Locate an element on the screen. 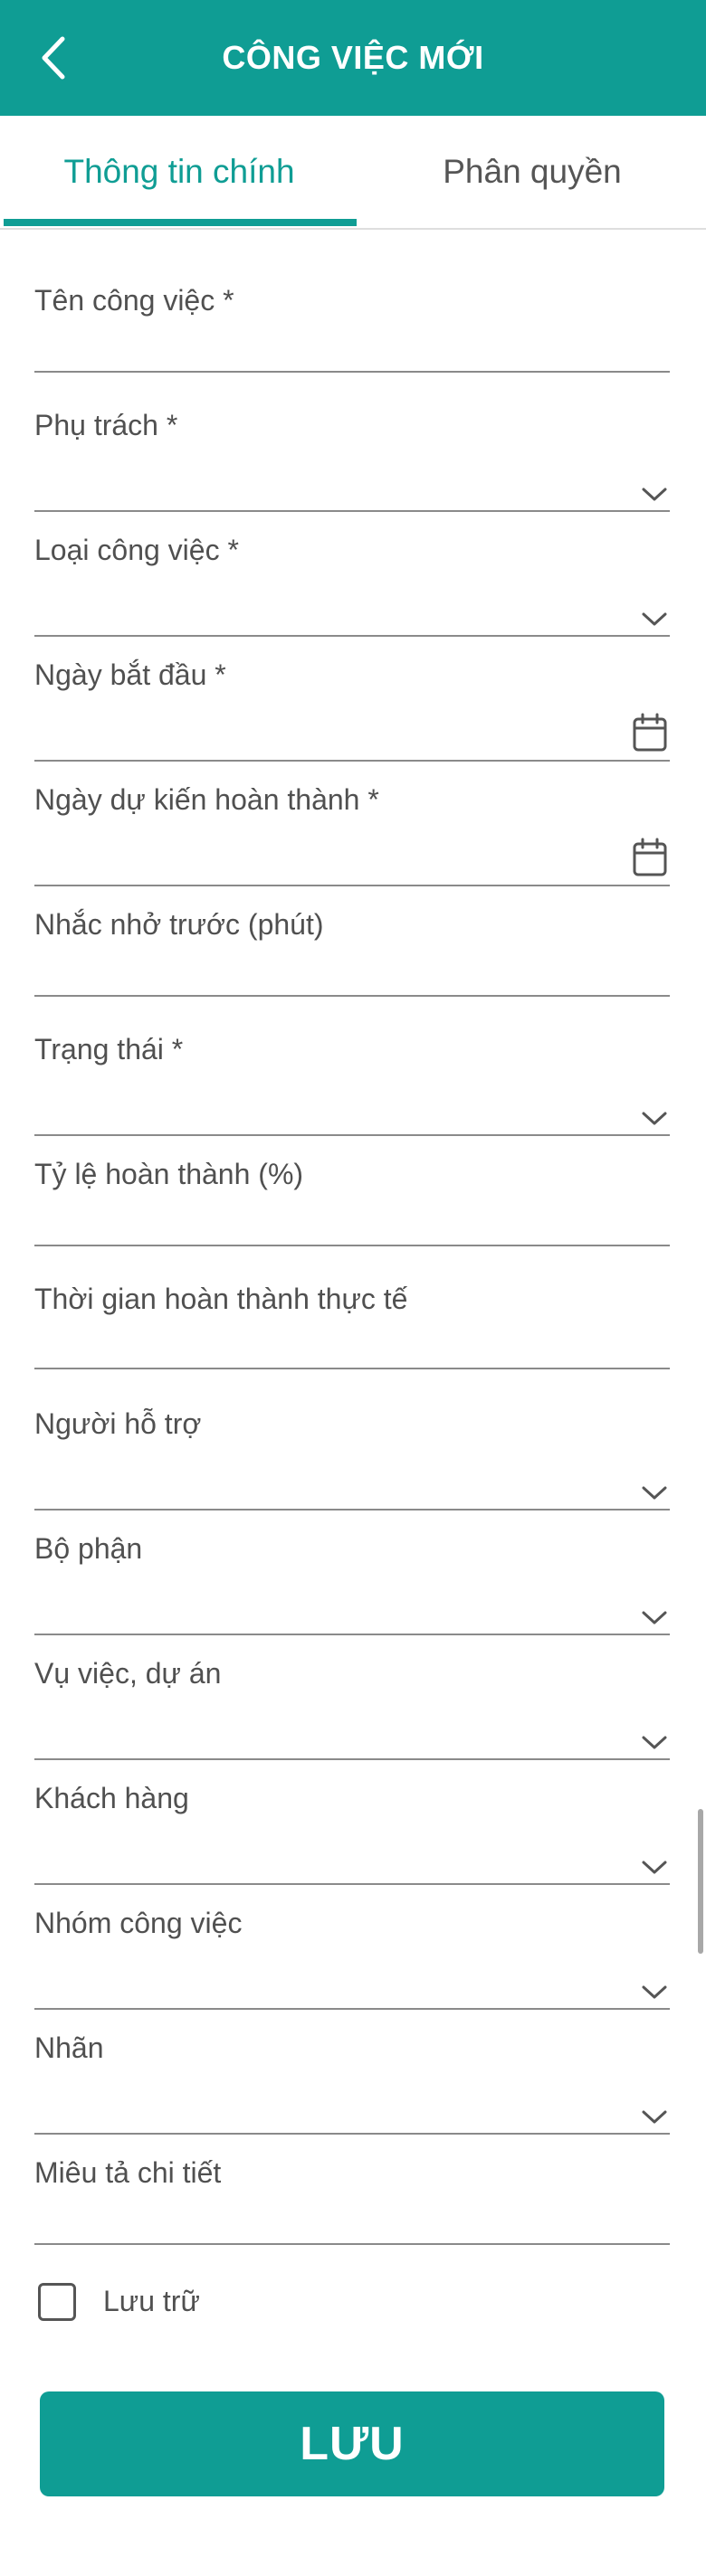 The height and width of the screenshot is (2576, 706). reminder-minutes-field: Nhắc nhở trước (phút) is located at coordinates (352, 954).